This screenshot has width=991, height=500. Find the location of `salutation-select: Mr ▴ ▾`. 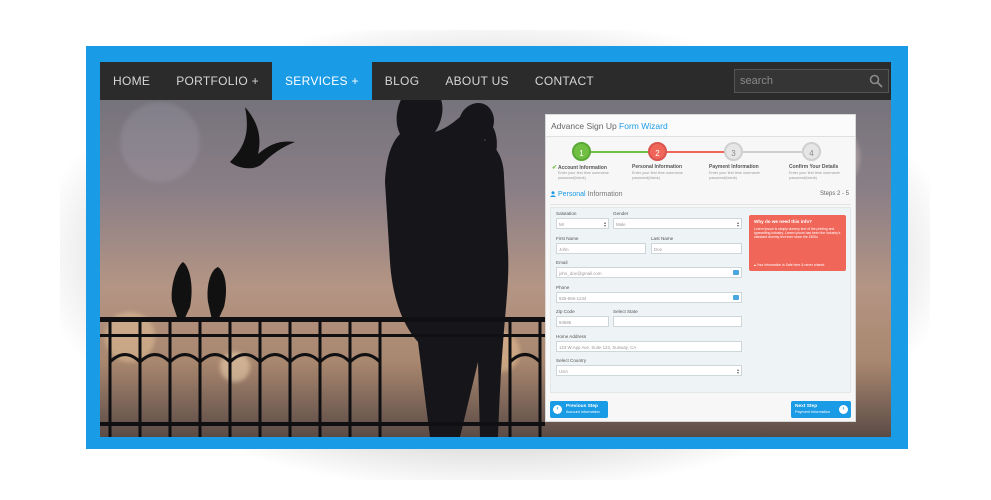

salutation-select: Mr ▴ ▾ is located at coordinates (582, 223).